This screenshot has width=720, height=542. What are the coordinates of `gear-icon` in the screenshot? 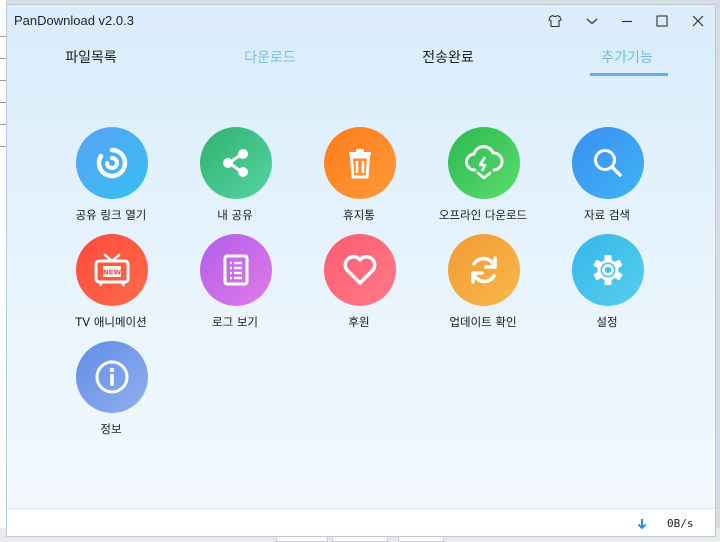 It's located at (608, 270).